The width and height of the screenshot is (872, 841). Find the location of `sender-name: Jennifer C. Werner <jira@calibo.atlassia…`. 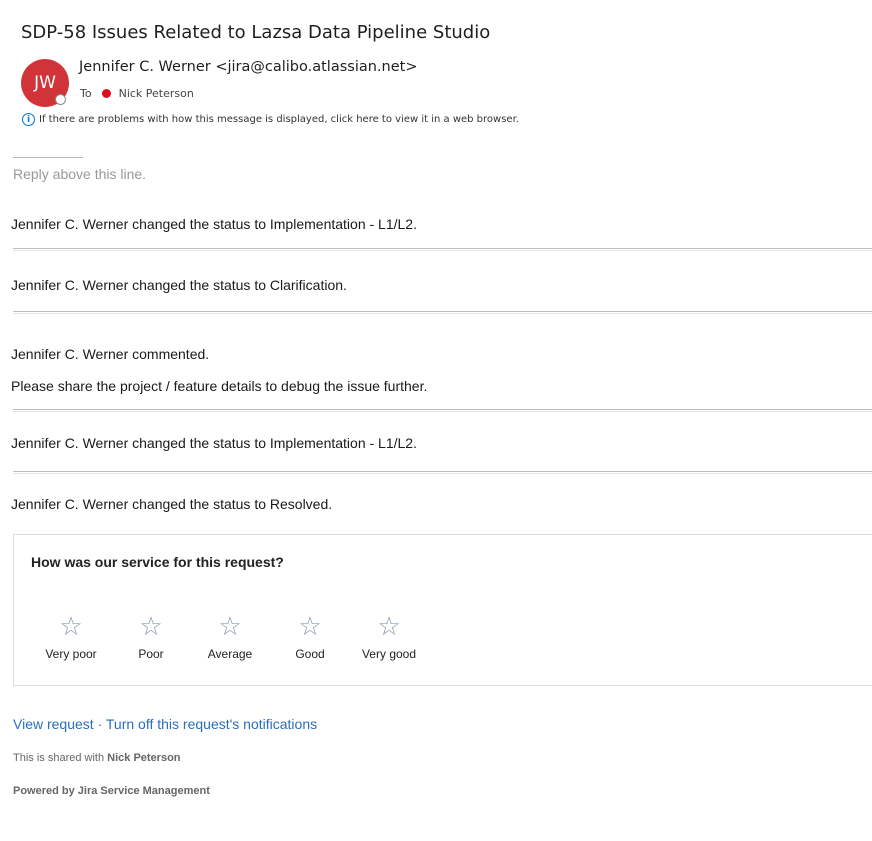

sender-name: Jennifer C. Werner <jira@calibo.atlassia… is located at coordinates (248, 67).